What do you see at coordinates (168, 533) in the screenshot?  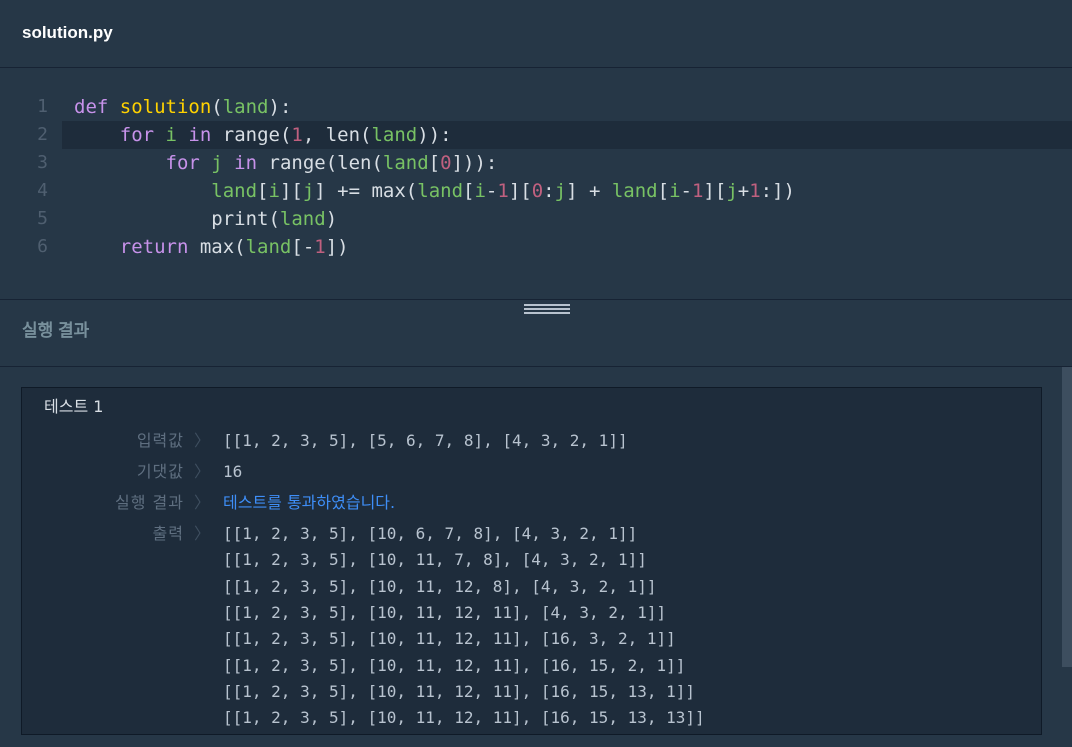 I see `output-label: 출력` at bounding box center [168, 533].